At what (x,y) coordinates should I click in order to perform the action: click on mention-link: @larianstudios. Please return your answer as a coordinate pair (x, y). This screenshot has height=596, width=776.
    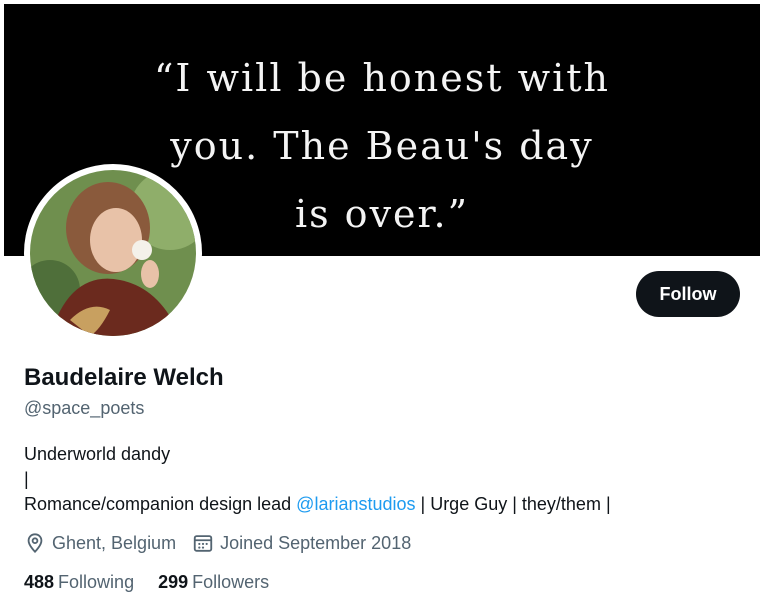
    Looking at the image, I should click on (355, 504).